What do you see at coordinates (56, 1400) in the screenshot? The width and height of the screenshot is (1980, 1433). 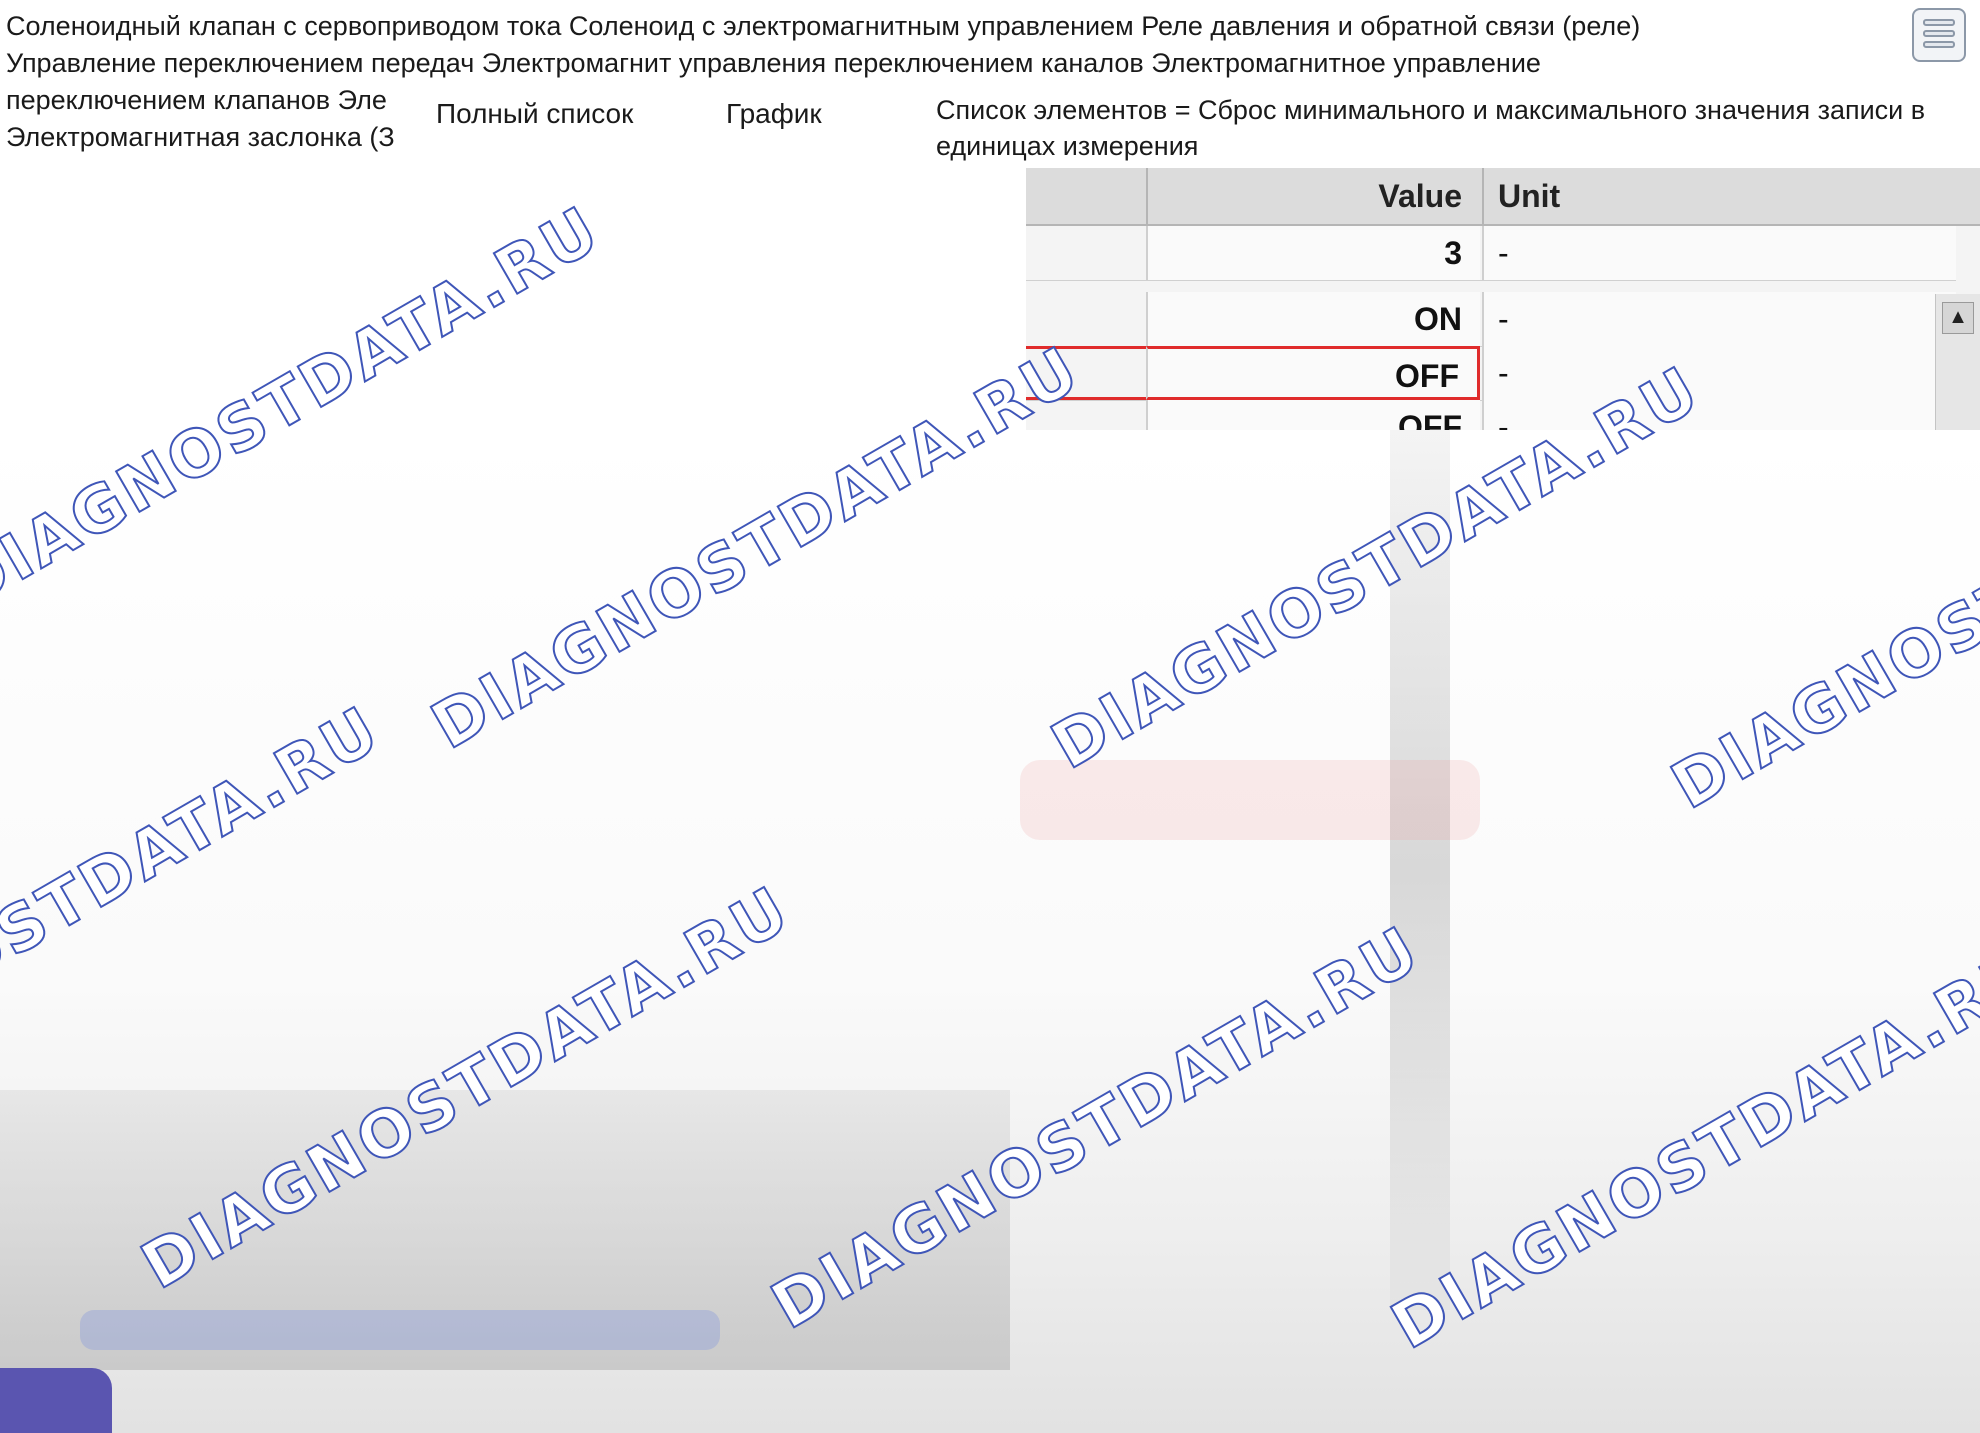 I see `corner-button` at bounding box center [56, 1400].